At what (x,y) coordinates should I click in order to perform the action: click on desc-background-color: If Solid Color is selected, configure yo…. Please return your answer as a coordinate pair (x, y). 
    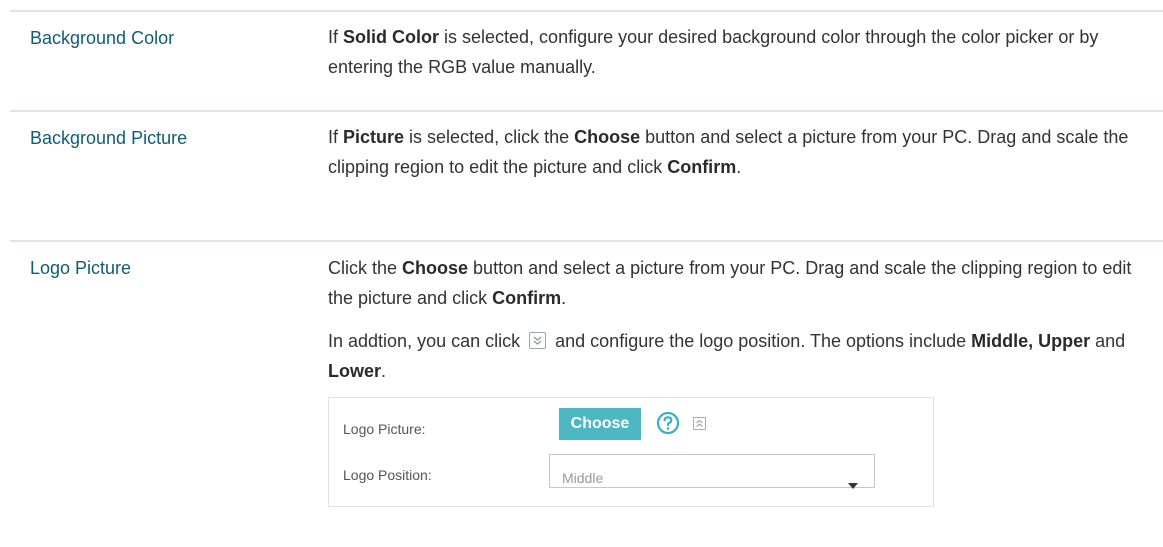
    Looking at the image, I should click on (736, 61).